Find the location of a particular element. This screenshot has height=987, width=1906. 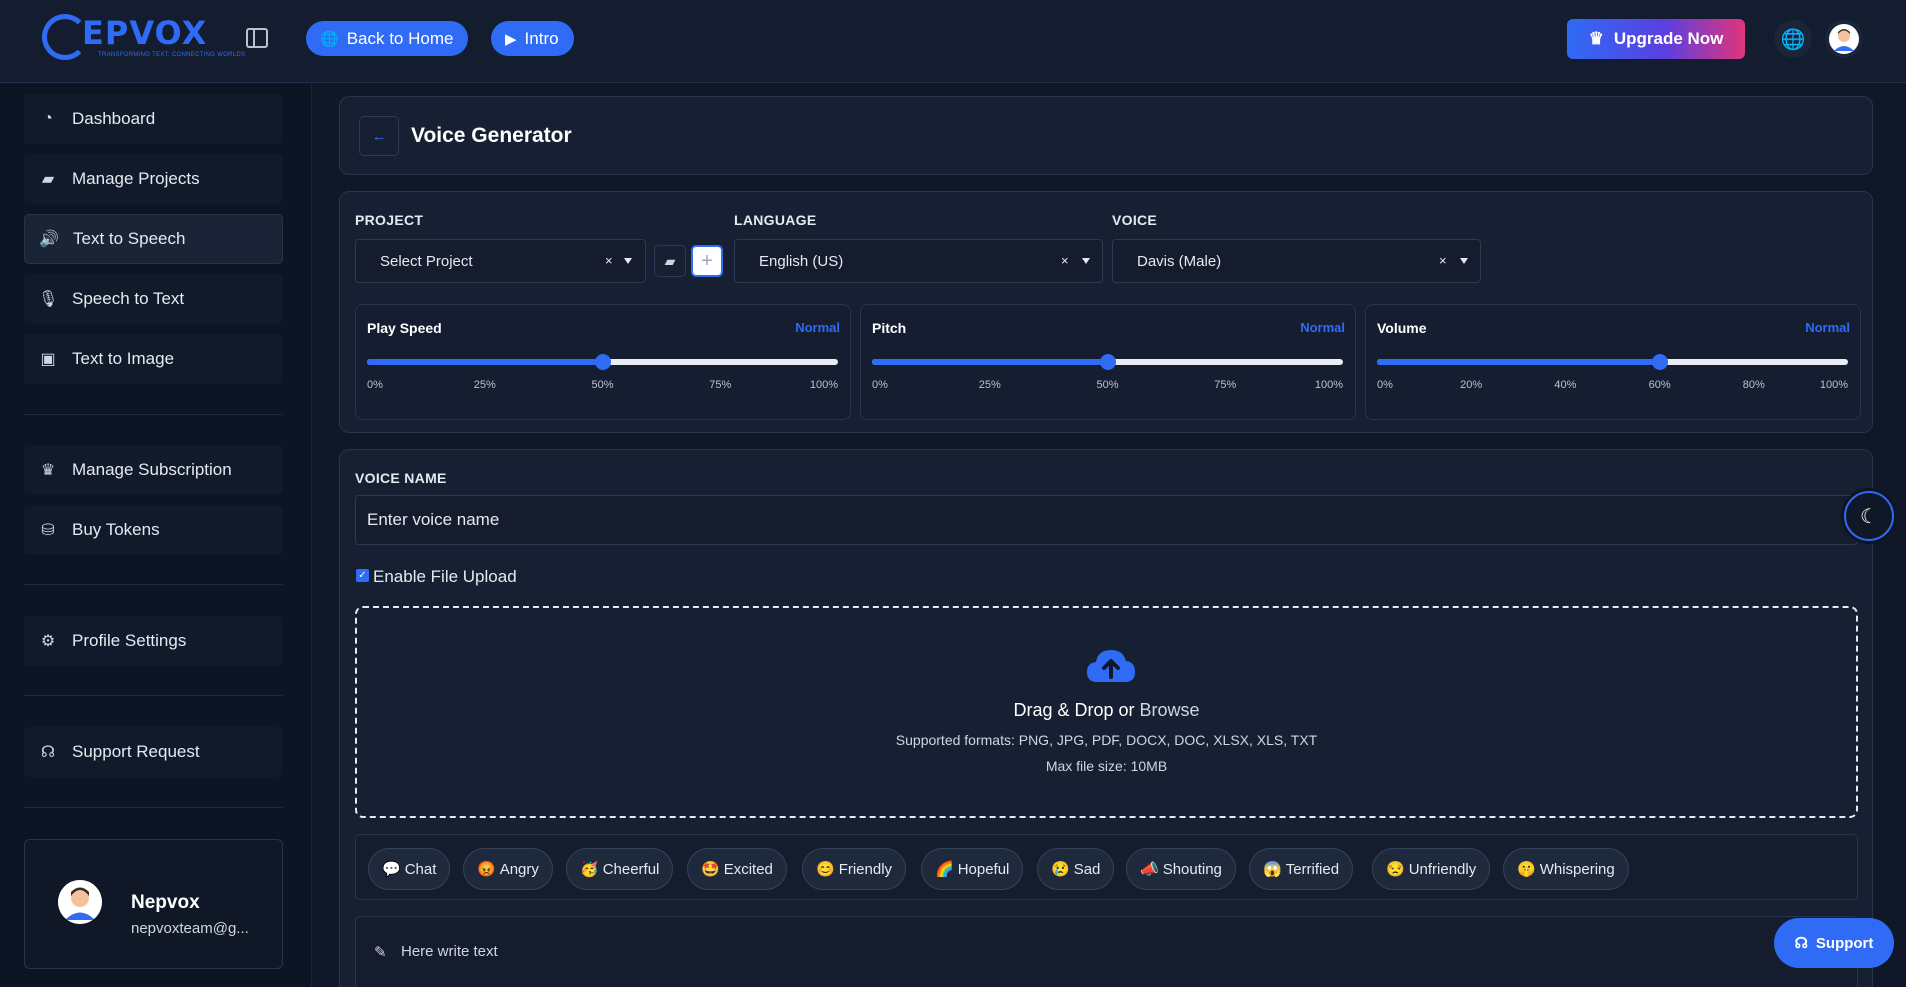

sidebar-item-speech-to-text: 🎙 Speech to Text is located at coordinates (153, 299).